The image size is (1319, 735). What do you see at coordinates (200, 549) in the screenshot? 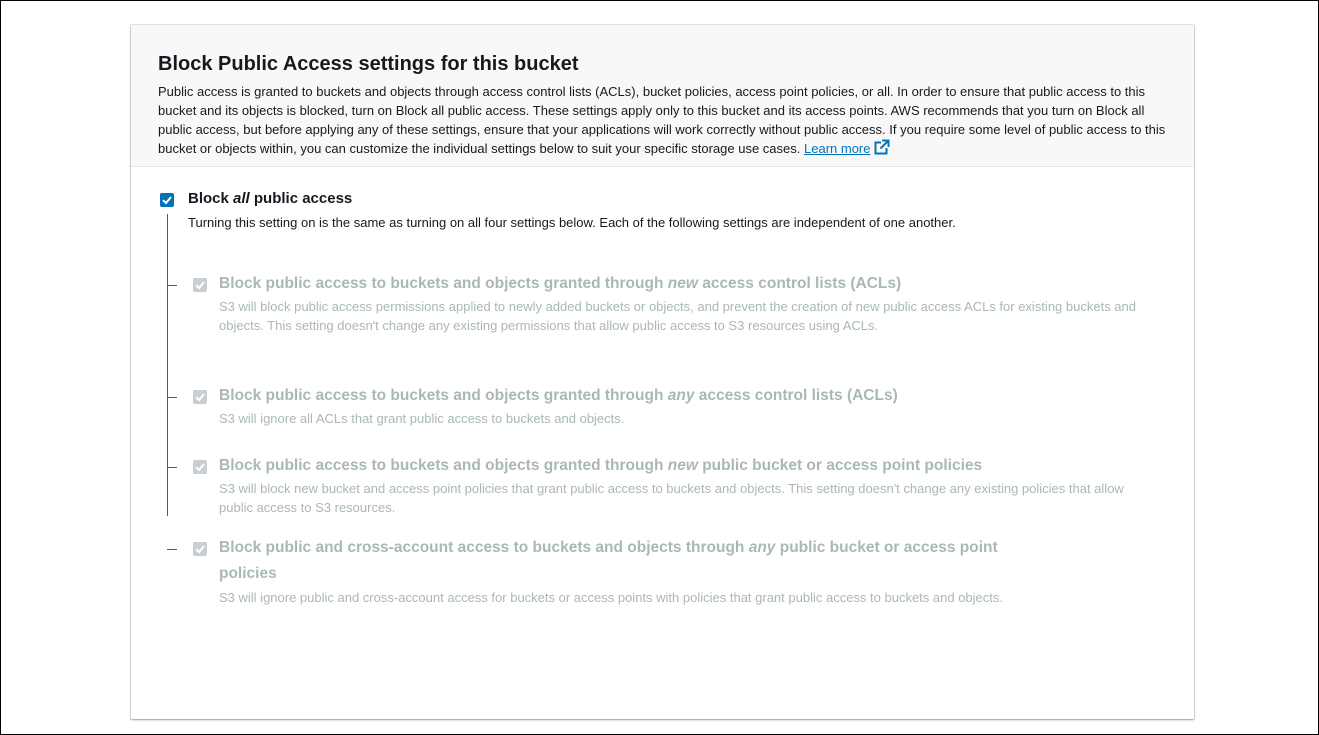
I see `option-any-policies-checkbox` at bounding box center [200, 549].